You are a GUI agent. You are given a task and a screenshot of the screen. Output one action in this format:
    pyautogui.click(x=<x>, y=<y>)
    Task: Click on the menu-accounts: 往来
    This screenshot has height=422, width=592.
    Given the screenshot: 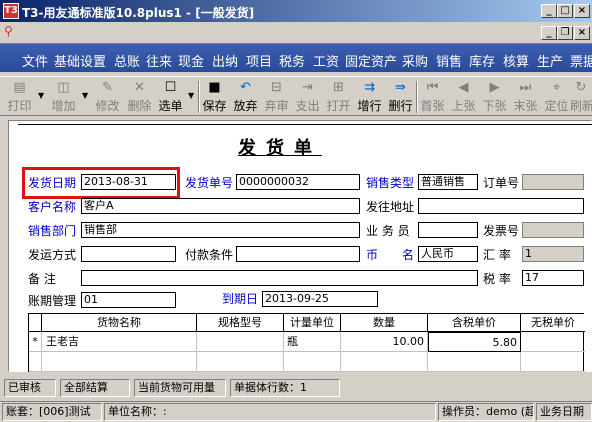 What is the action you would take?
    pyautogui.click(x=159, y=60)
    